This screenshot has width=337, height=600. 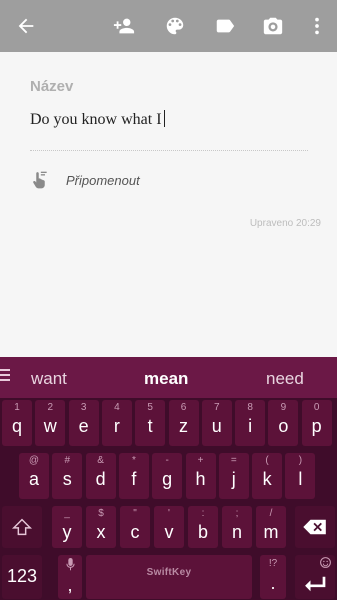 What do you see at coordinates (117, 407) in the screenshot?
I see `key-hint: 4` at bounding box center [117, 407].